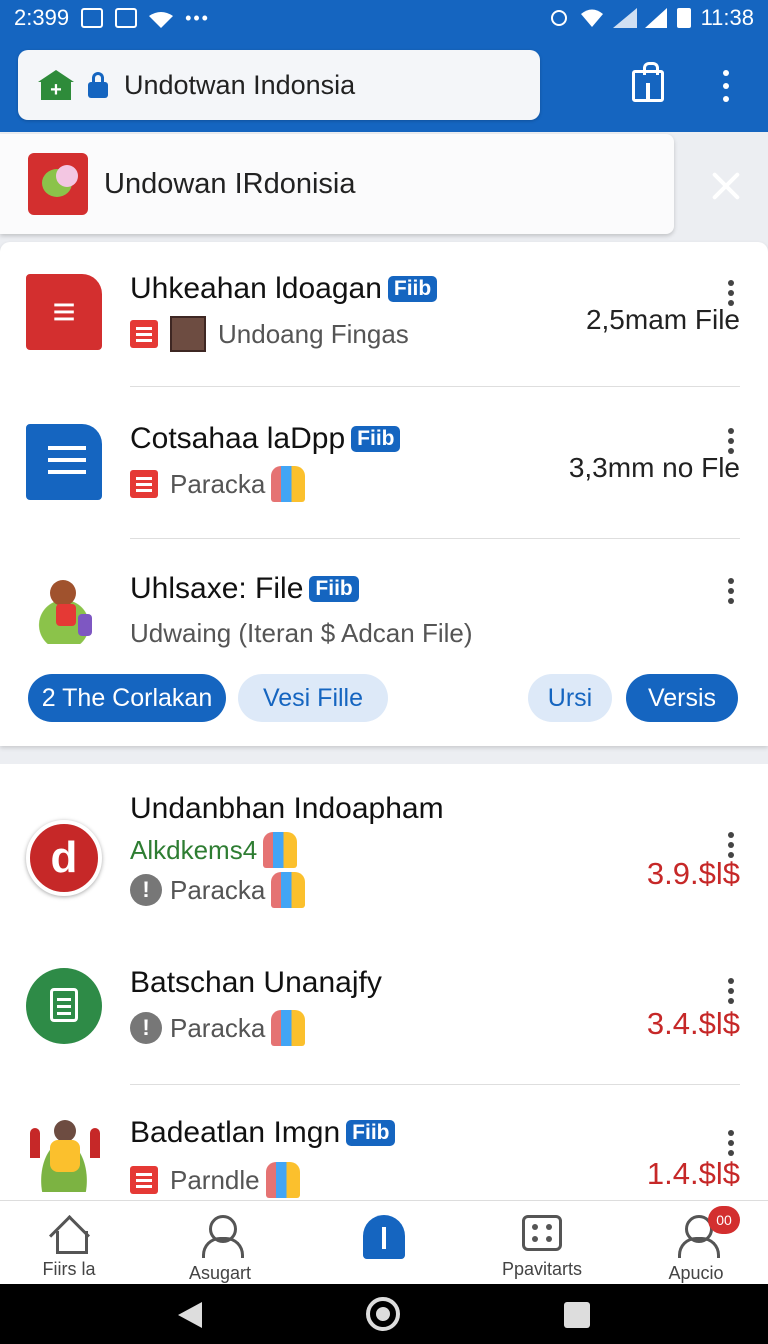  Describe the element at coordinates (727, 17) in the screenshot. I see `status-time-right: 11:38` at that location.